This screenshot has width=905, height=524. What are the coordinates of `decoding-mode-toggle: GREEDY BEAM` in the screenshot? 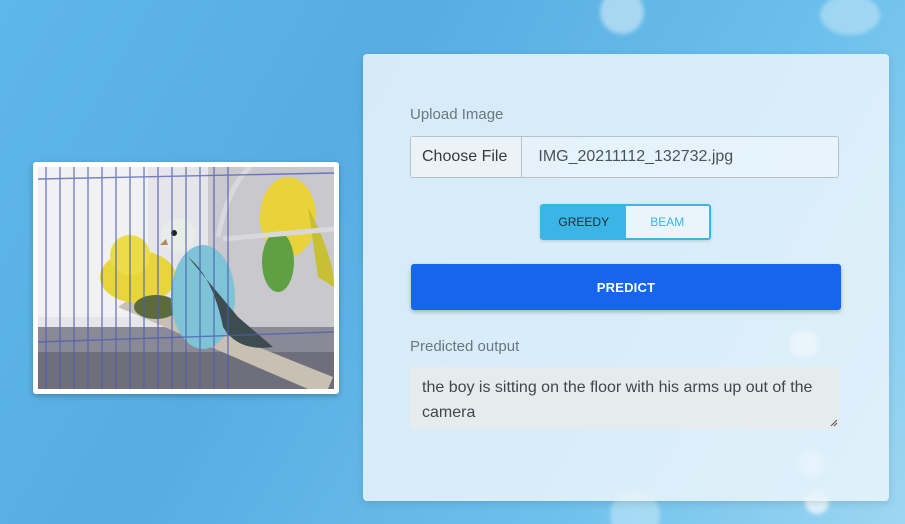 It's located at (625, 222).